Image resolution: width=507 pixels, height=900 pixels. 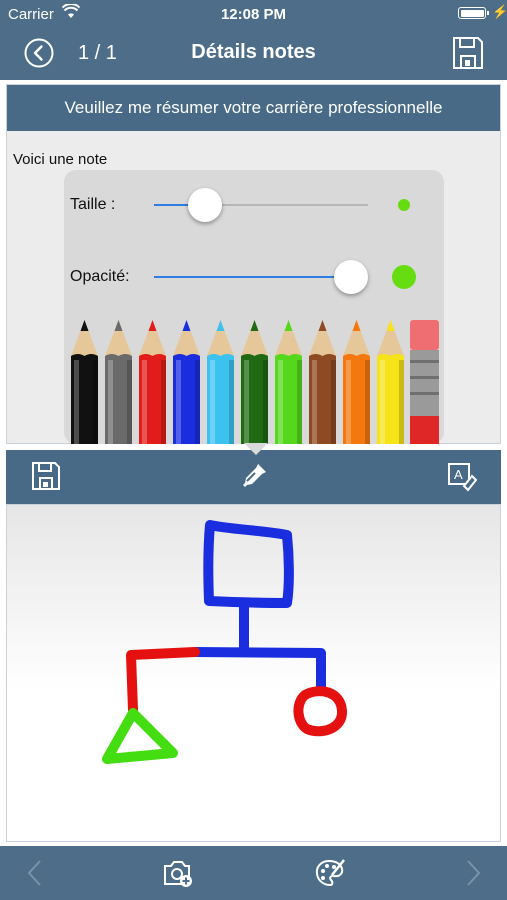 What do you see at coordinates (404, 277) in the screenshot?
I see `opacity-preview-dot` at bounding box center [404, 277].